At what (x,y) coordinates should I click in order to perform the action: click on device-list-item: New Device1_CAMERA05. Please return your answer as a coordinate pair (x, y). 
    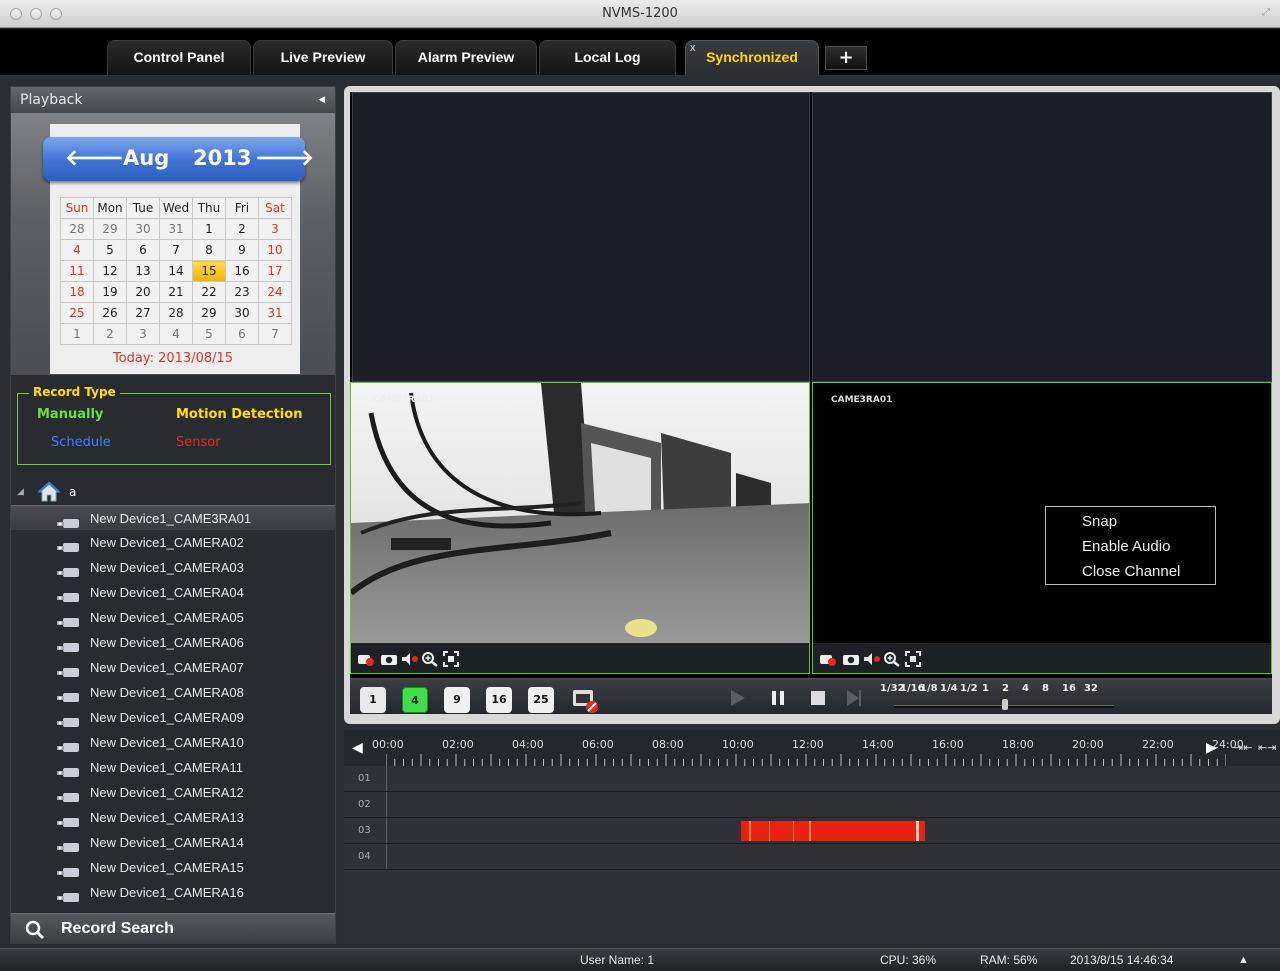
    Looking at the image, I should click on (173, 617).